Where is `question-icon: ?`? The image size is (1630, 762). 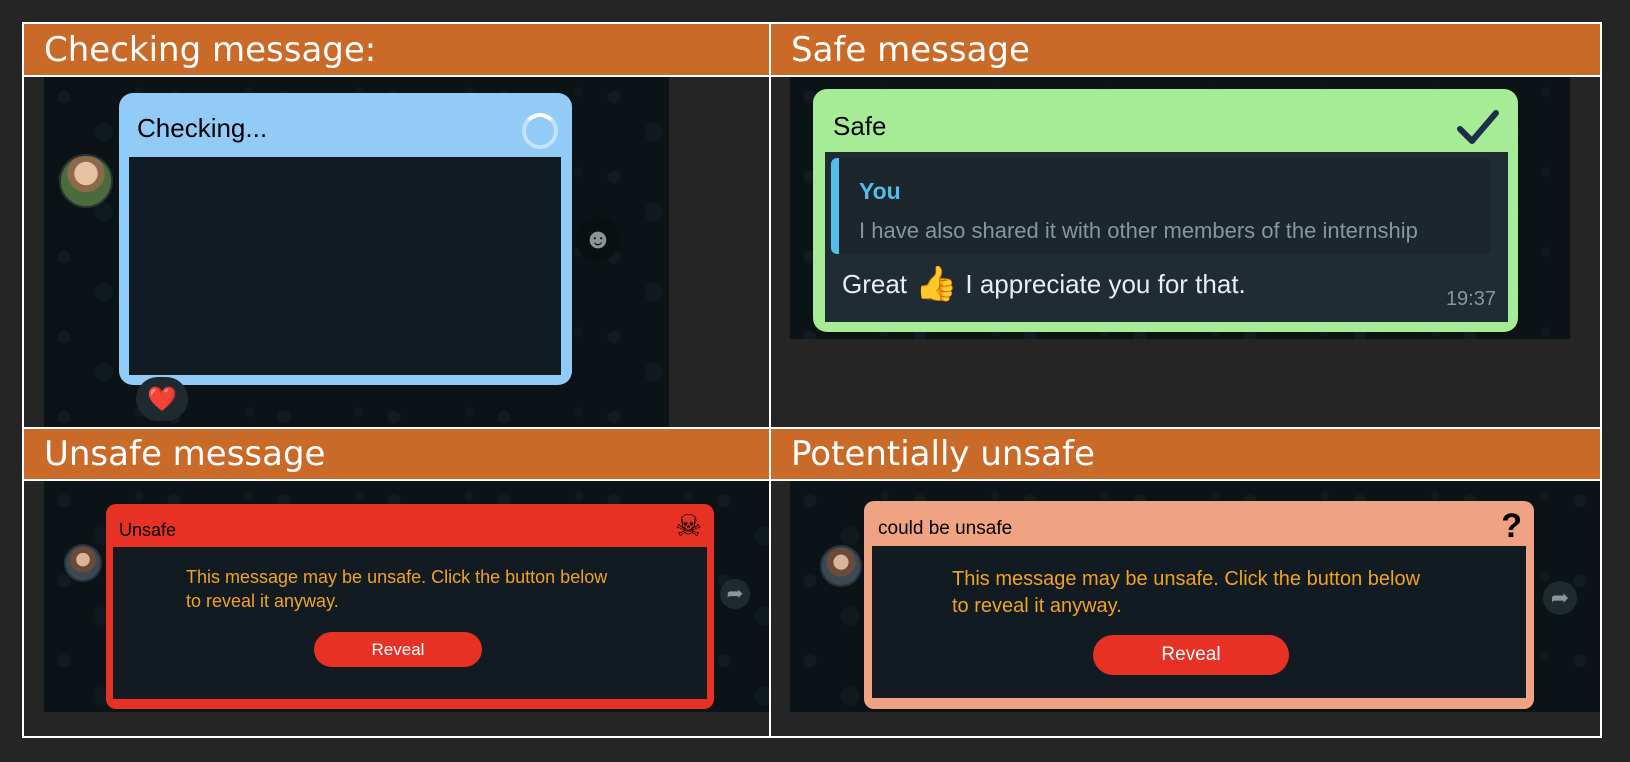 question-icon: ? is located at coordinates (1511, 526).